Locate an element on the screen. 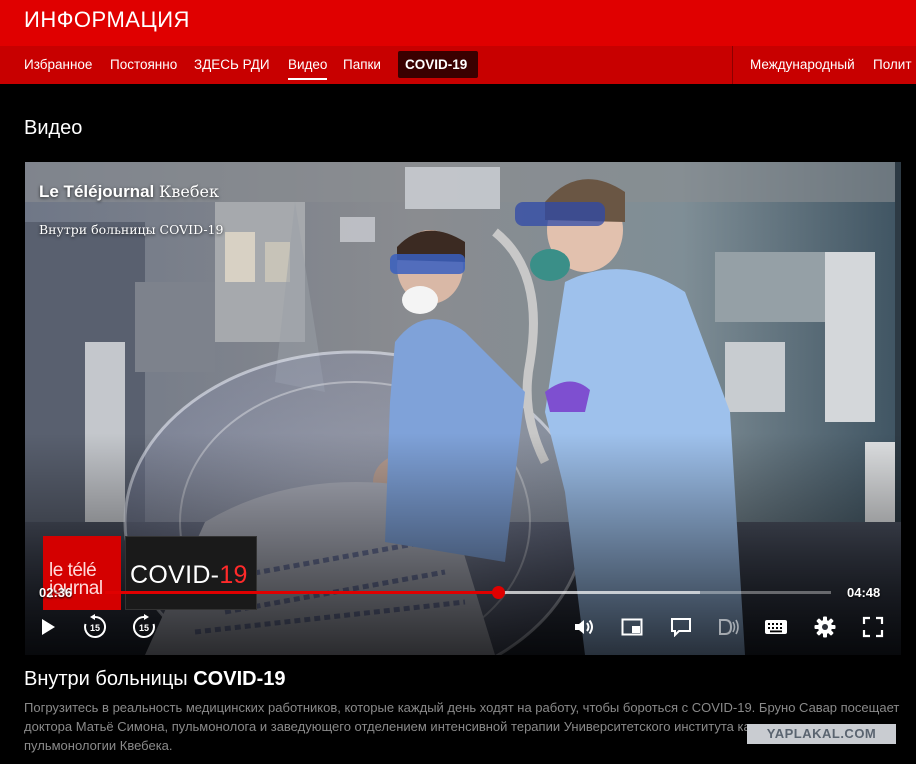 This screenshot has width=916, height=764. episode-subtitle: Внутри больницы COVID-19 is located at coordinates (131, 229).